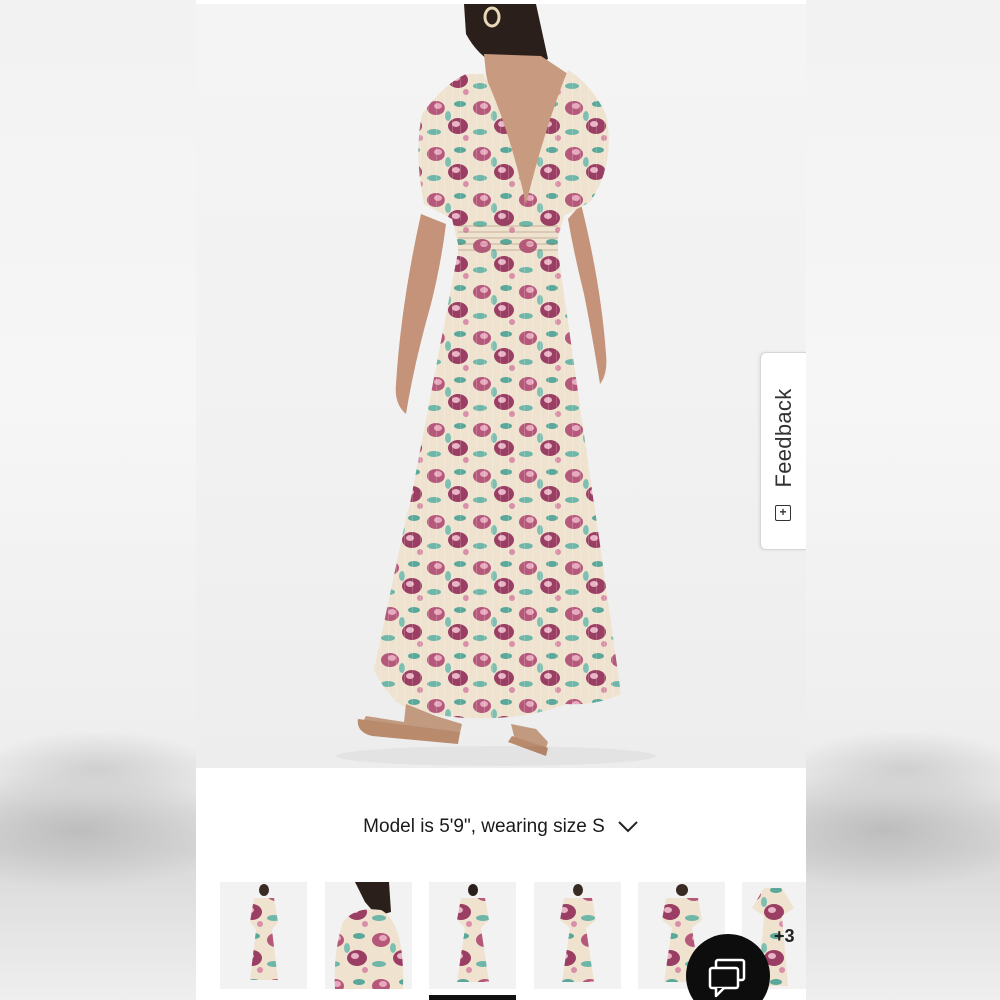 This screenshot has width=1000, height=1000. I want to click on thumbnail-front-full, so click(263, 935).